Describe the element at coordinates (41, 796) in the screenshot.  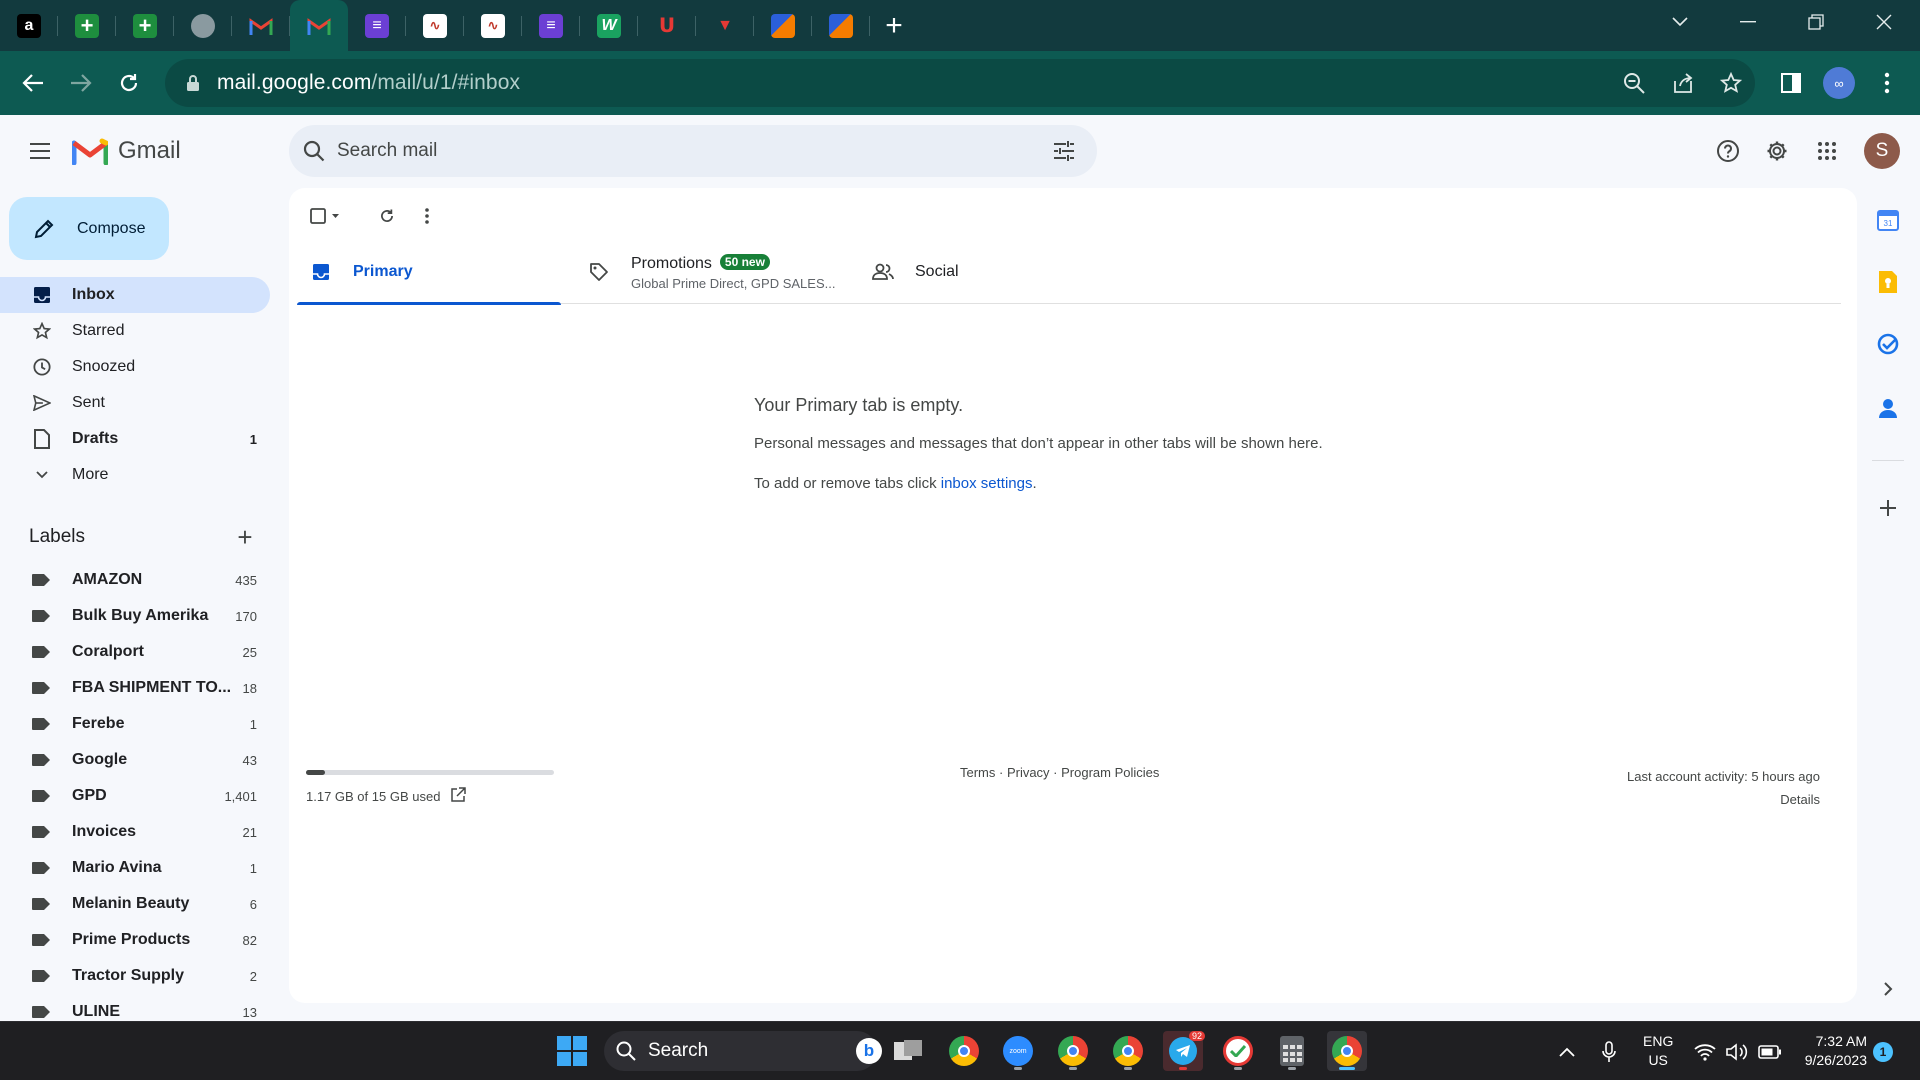
I see `label-tag-icon` at that location.